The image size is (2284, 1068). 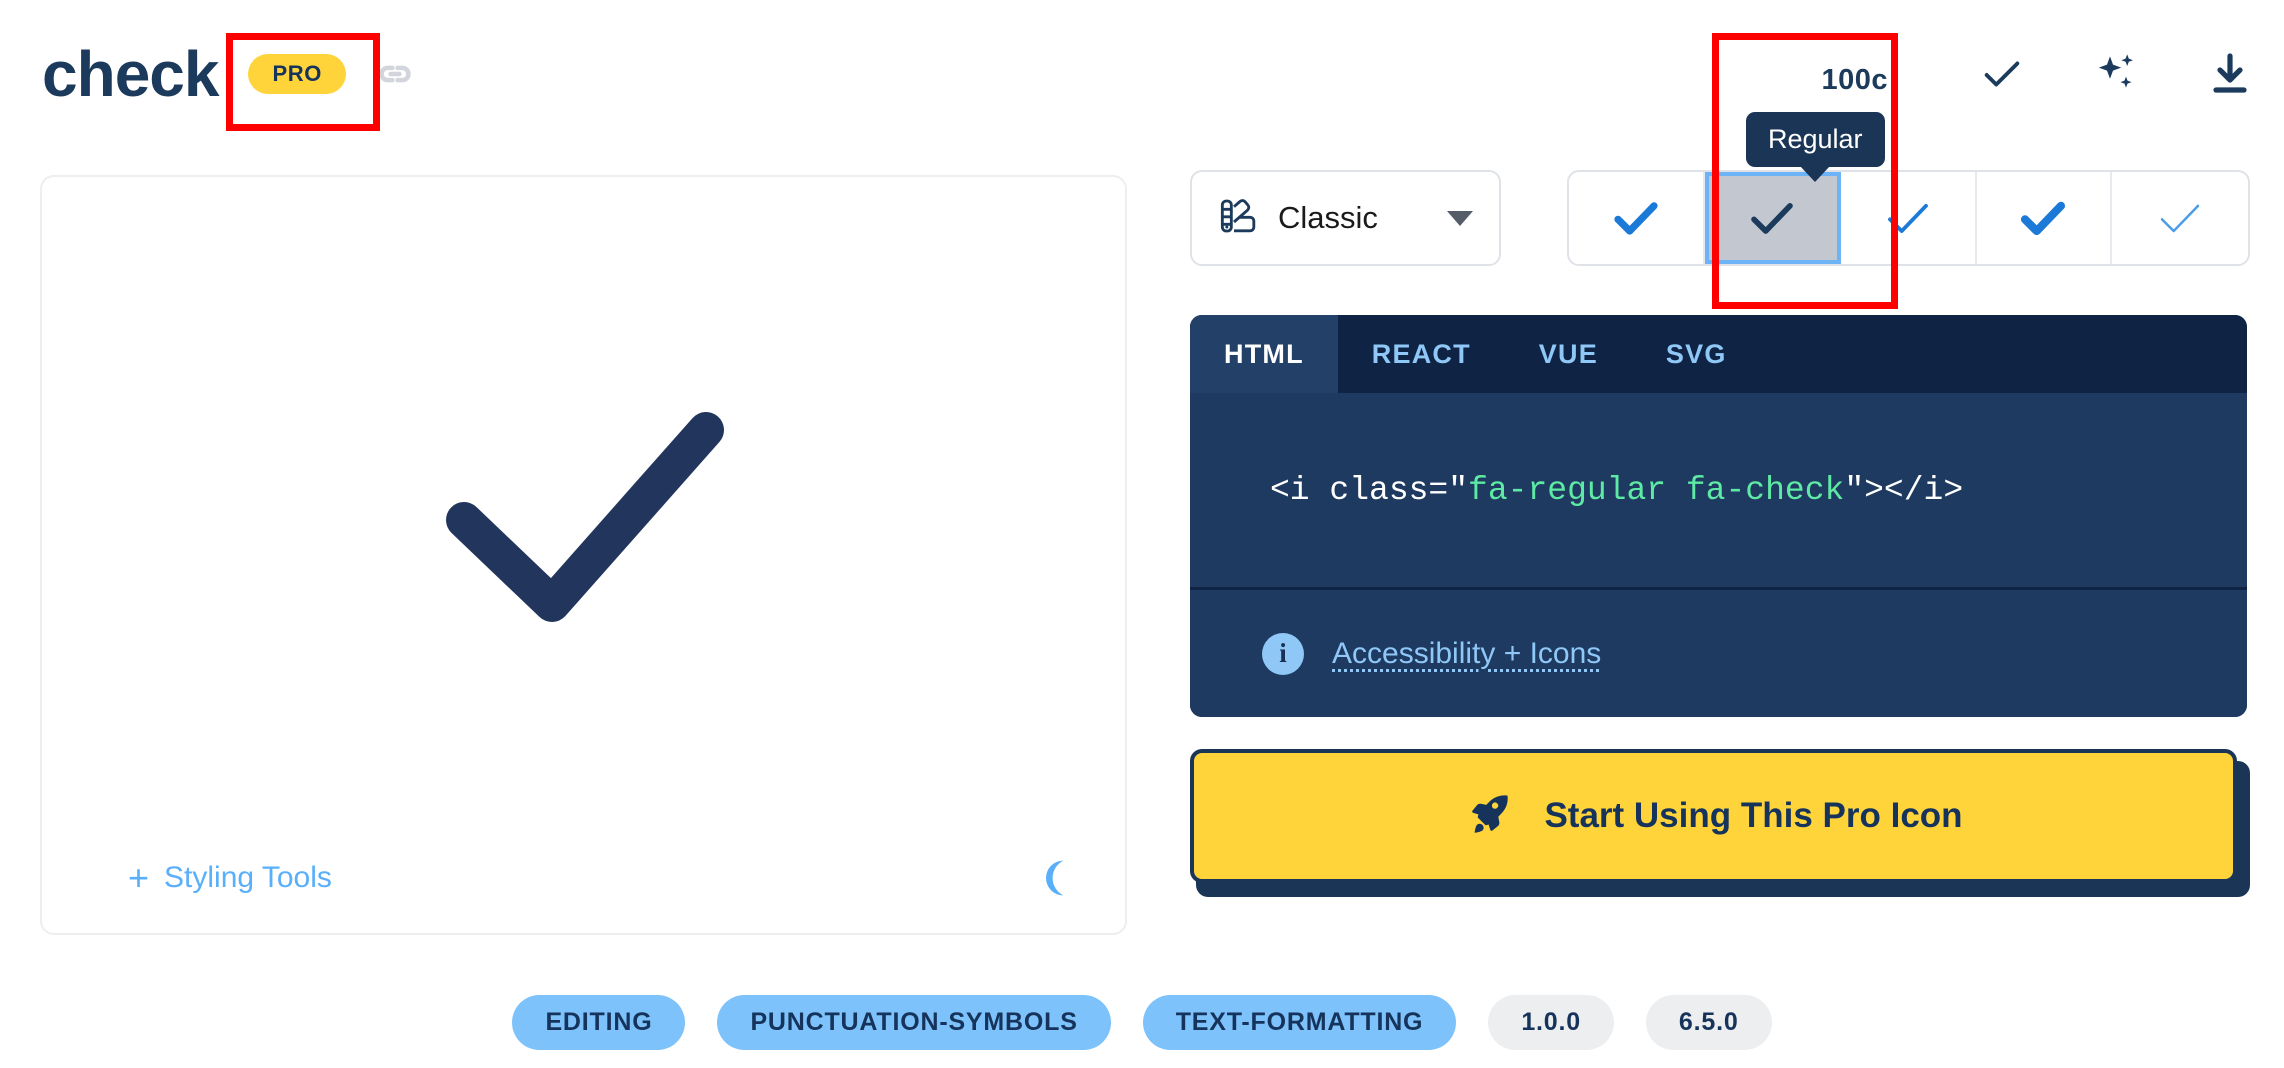 I want to click on tag-version-added: 1.0.0, so click(x=1551, y=1022).